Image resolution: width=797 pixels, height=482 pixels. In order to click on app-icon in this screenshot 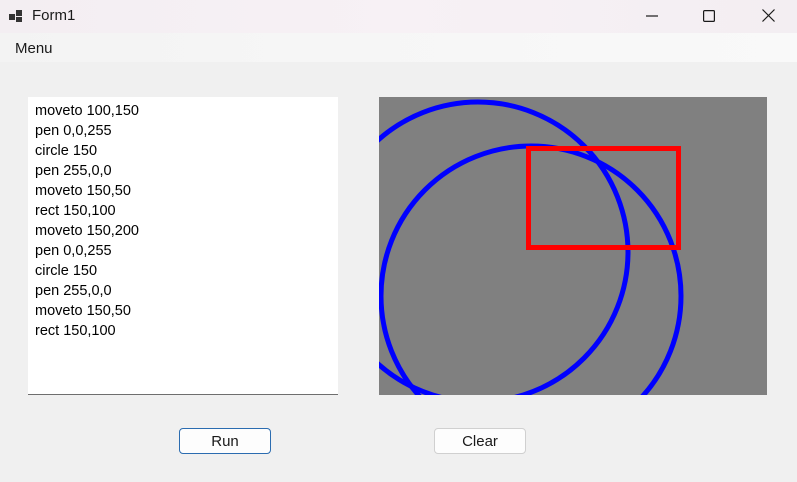, I will do `click(15, 16)`.